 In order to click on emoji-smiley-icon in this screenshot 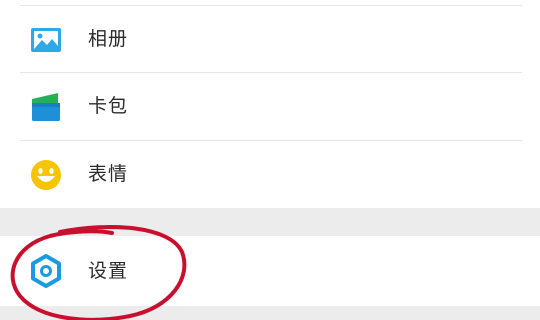, I will do `click(46, 175)`.